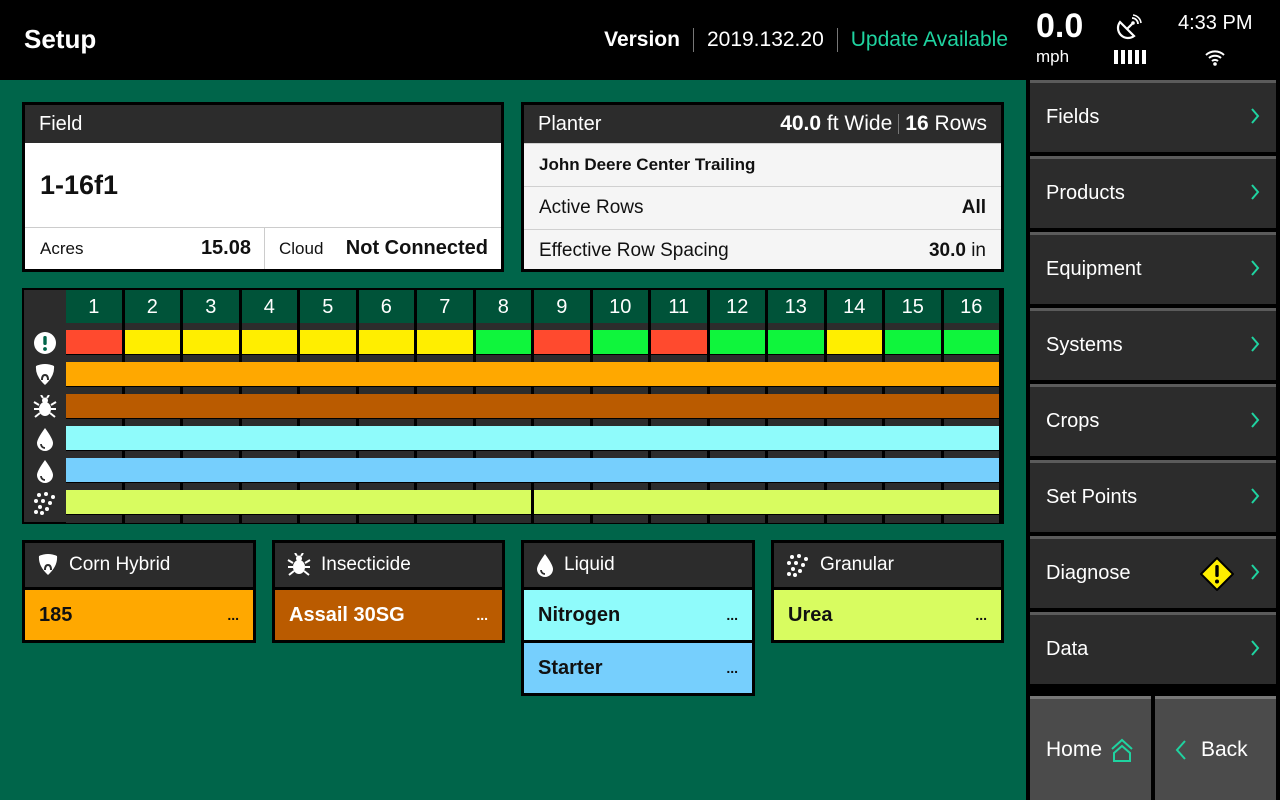  I want to click on speed-readout: 0.0 mph, so click(1066, 37).